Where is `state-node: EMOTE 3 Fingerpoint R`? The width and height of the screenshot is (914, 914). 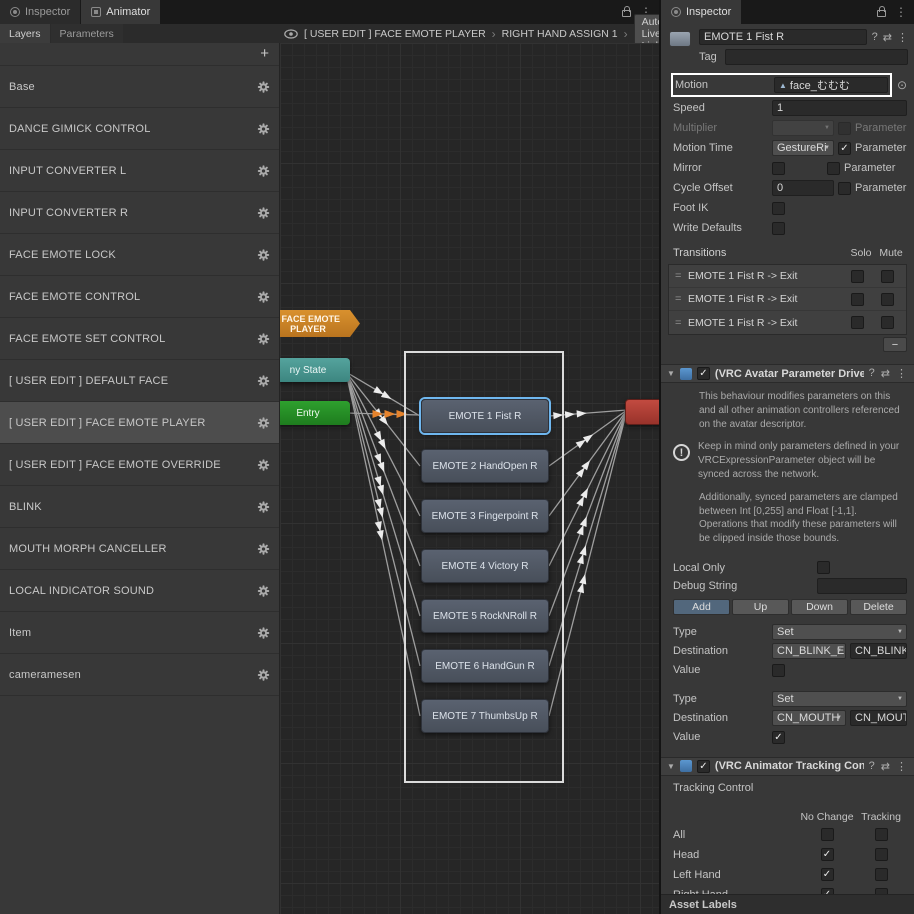 state-node: EMOTE 3 Fingerpoint R is located at coordinates (485, 516).